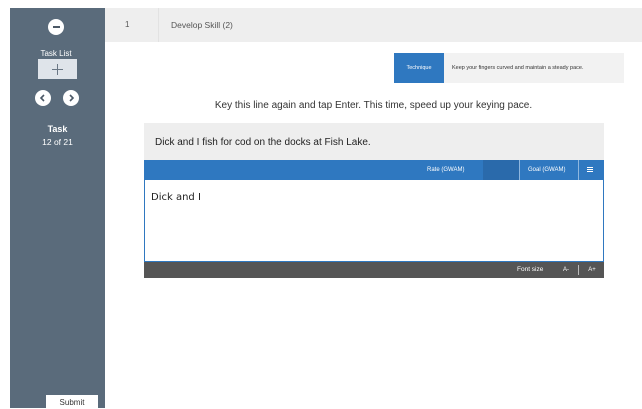 This screenshot has width=642, height=409. I want to click on sidebar: Task List Task 12 of 21 Submit, so click(57, 208).